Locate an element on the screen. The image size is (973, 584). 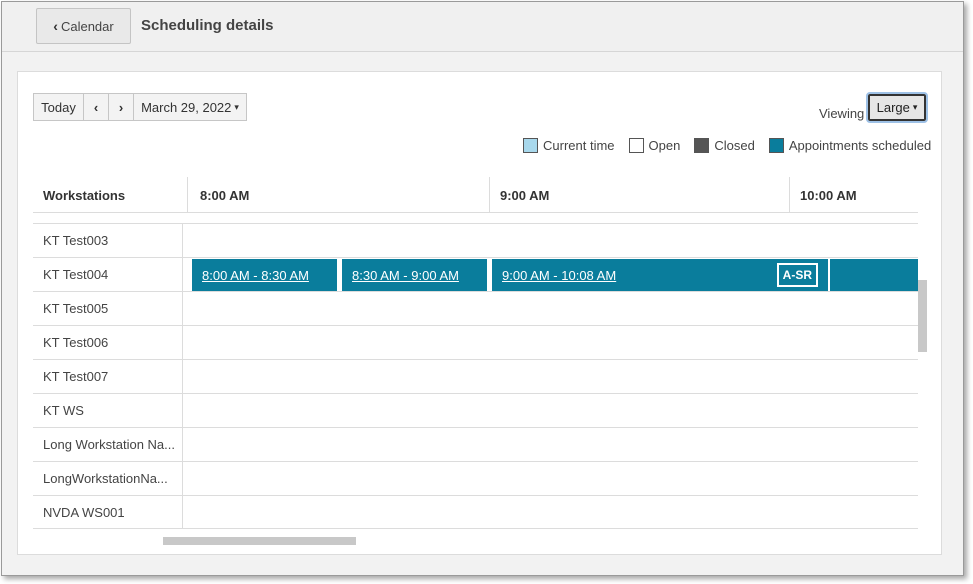
workstation-name: KT WS is located at coordinates (63, 410).